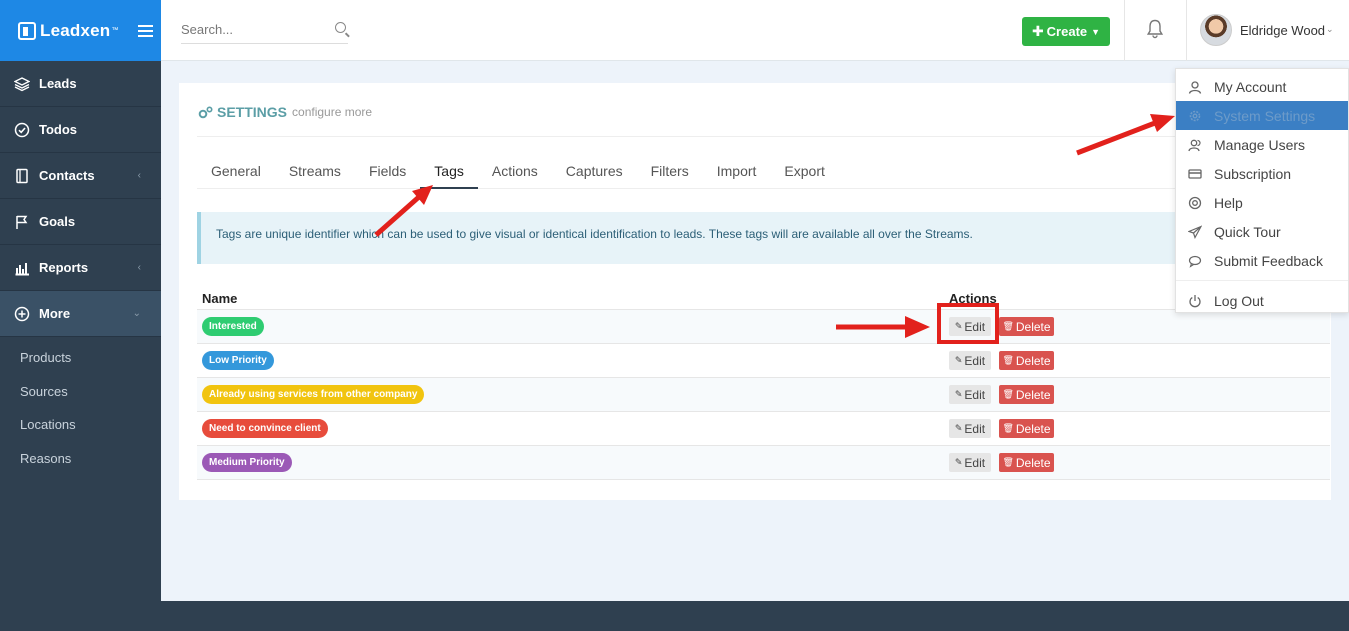  Describe the element at coordinates (763, 429) in the screenshot. I see `table-row: Need to convince client ✎ Edit 🗑 Delete` at that location.